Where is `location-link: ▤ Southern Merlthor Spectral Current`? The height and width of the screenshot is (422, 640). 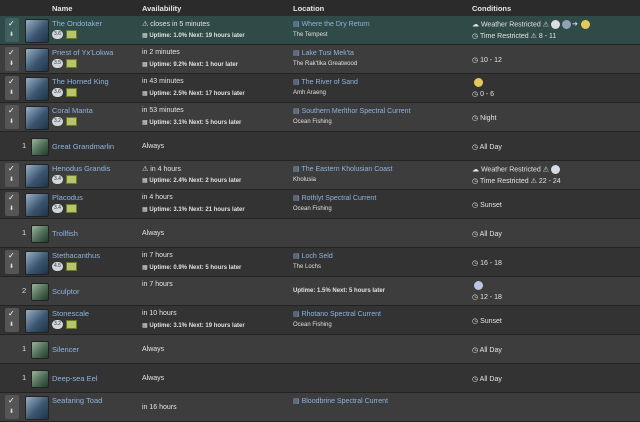
location-link: ▤ Southern Merlthor Spectral Current is located at coordinates (352, 111).